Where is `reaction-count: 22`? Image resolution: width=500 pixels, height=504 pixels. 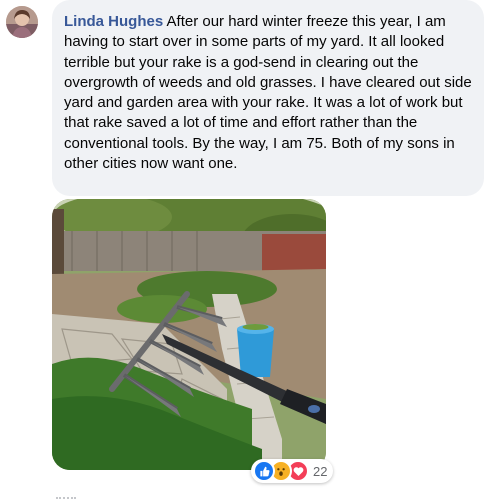 reaction-count: 22 is located at coordinates (320, 471).